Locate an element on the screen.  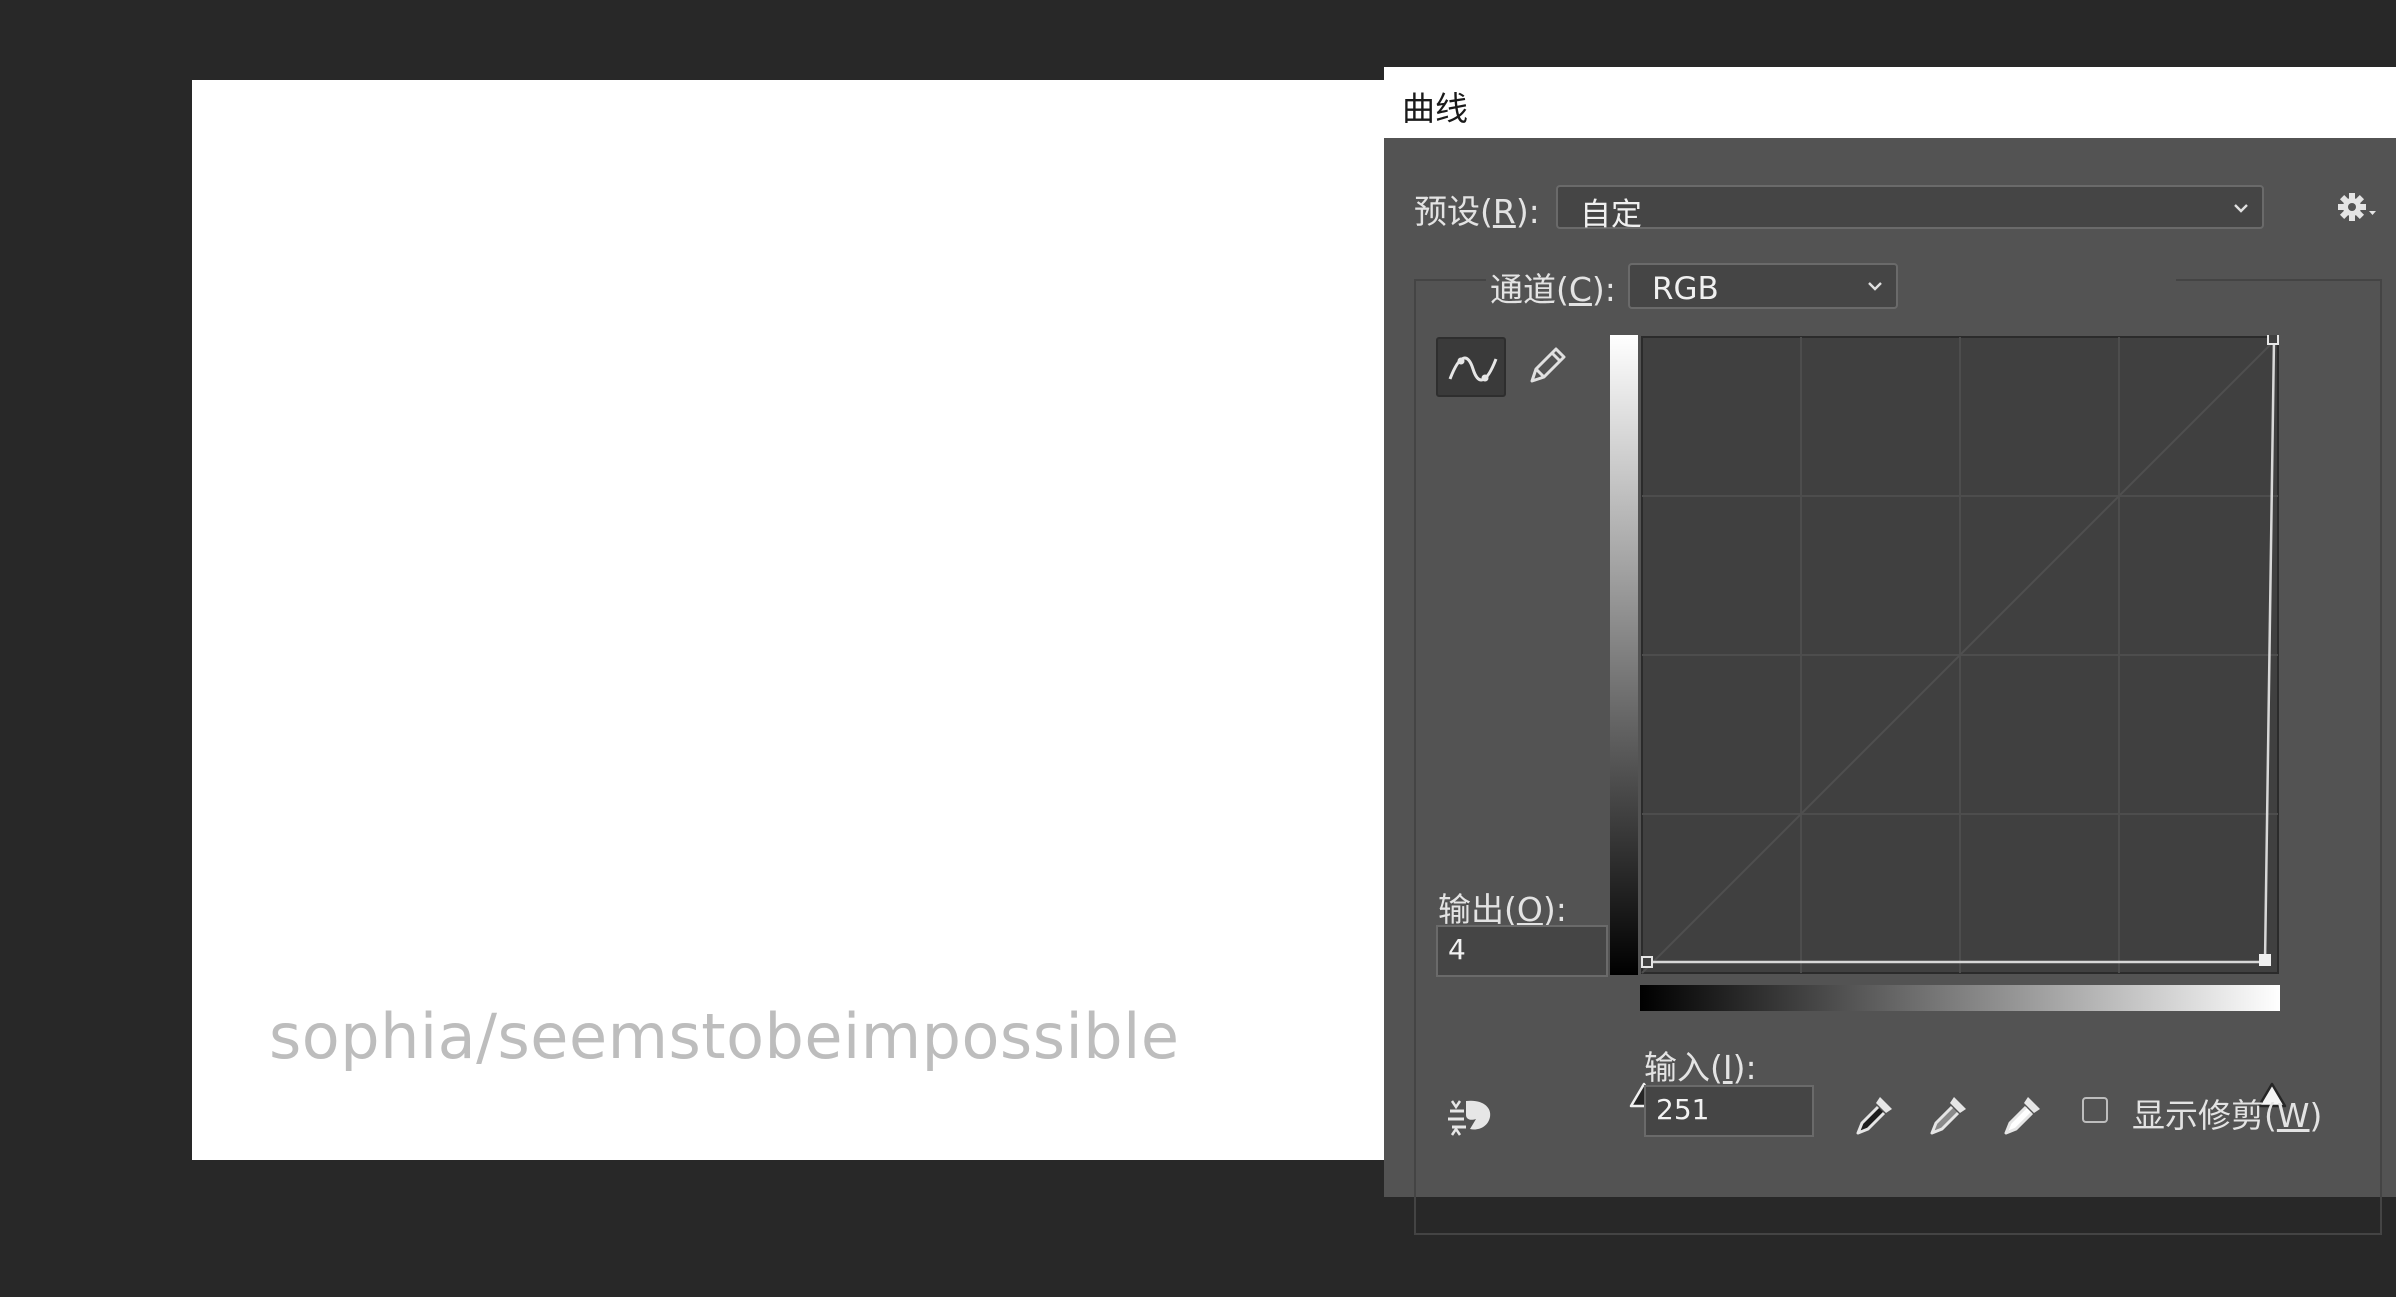
curve-point-black is located at coordinates (1647, 962).